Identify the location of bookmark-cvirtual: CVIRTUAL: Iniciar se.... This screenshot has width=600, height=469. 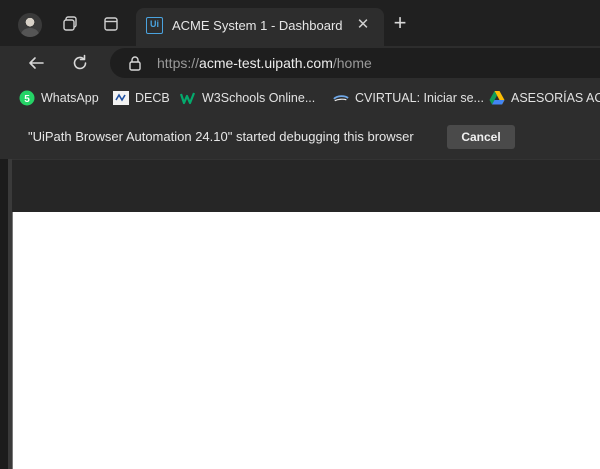
(408, 98).